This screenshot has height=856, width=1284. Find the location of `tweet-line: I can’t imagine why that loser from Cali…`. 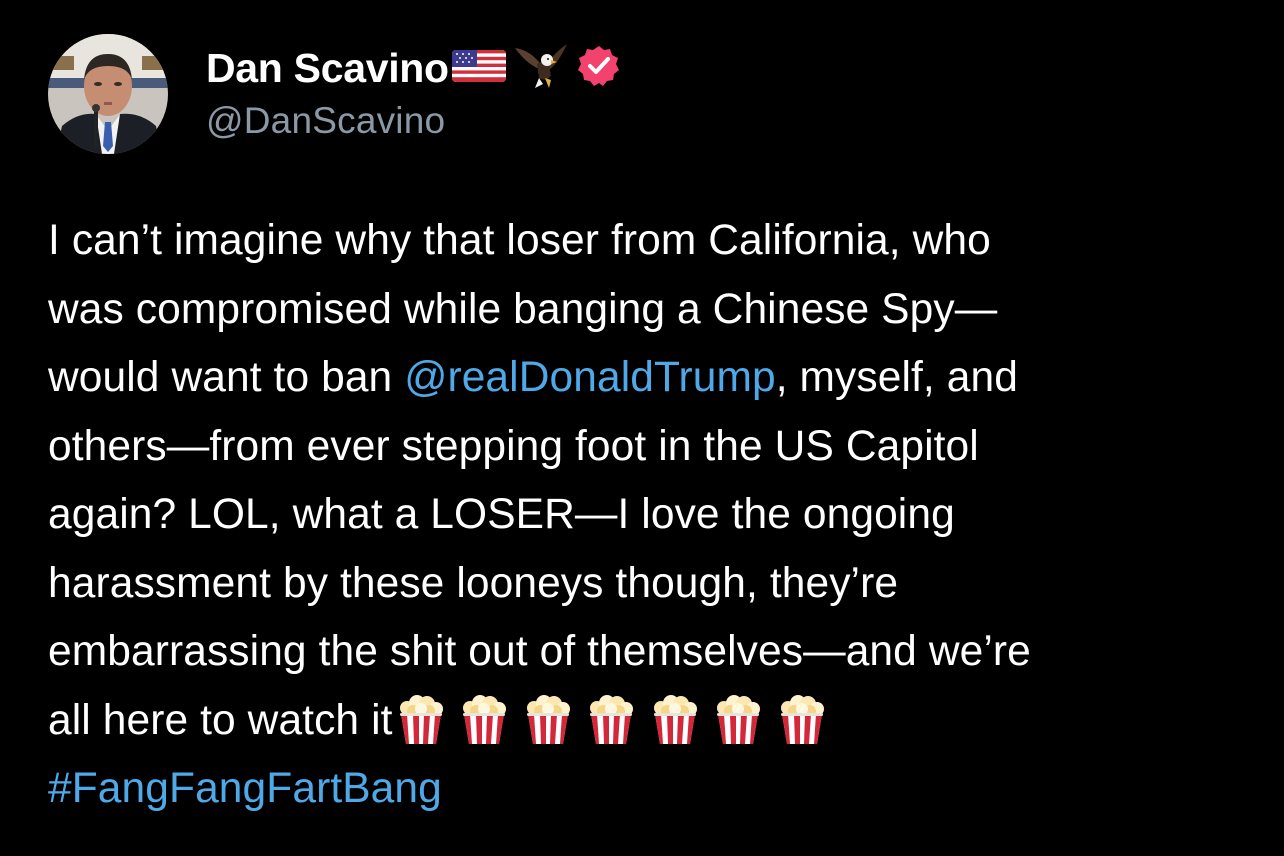

tweet-line: I can’t imagine why that loser from Cali… is located at coordinates (519, 240).